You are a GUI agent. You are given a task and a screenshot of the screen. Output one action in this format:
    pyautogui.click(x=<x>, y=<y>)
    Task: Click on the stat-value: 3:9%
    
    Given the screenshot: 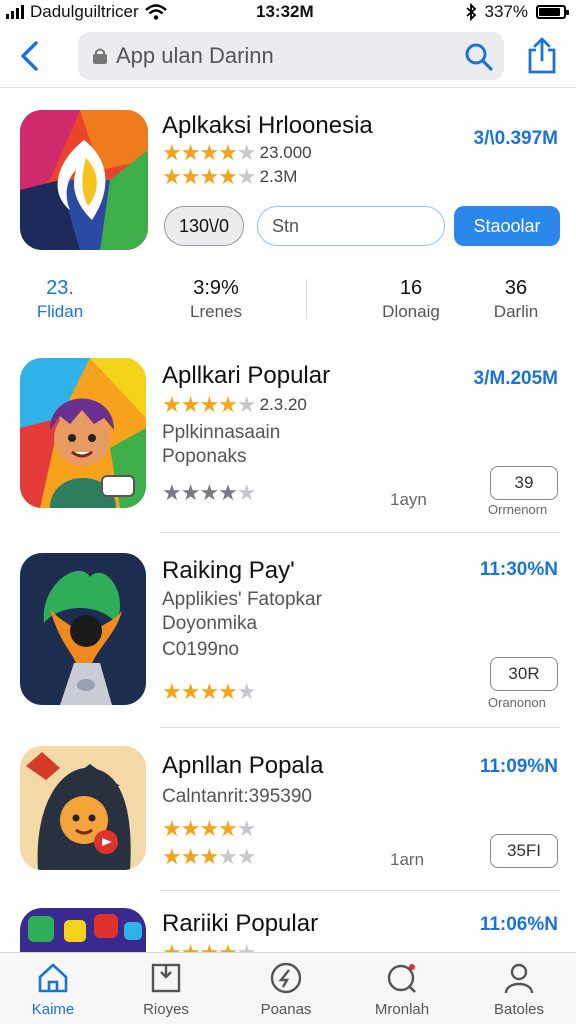 What is the action you would take?
    pyautogui.click(x=216, y=288)
    